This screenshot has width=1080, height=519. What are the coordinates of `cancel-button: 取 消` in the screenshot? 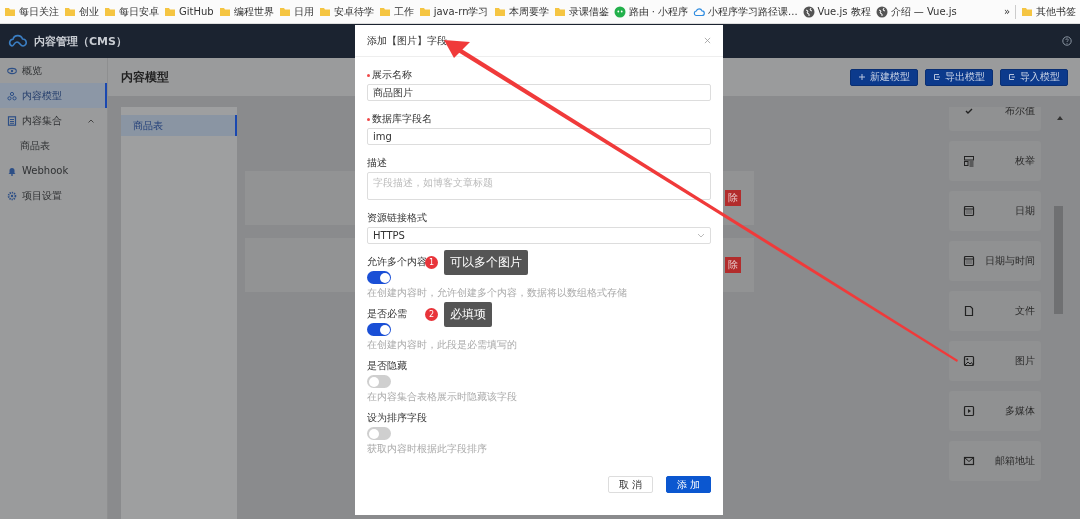 It's located at (630, 484).